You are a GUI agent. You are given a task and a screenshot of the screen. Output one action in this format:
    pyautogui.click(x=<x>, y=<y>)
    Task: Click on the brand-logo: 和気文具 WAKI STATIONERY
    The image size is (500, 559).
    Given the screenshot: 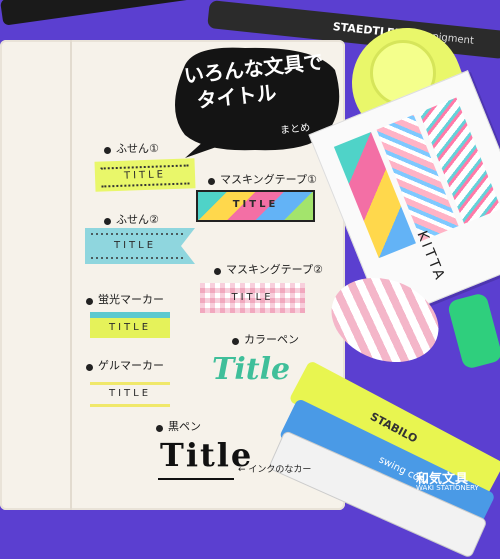 What is the action you would take?
    pyautogui.click(x=446, y=482)
    